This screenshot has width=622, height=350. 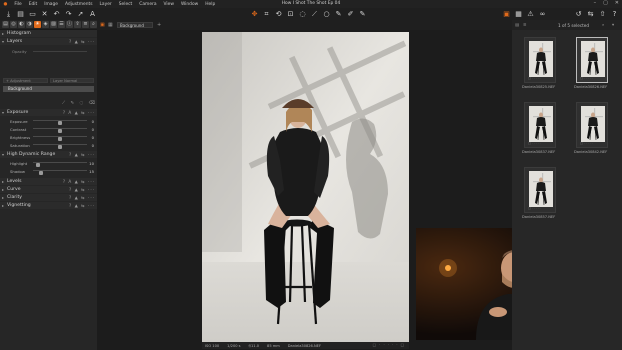 What do you see at coordinates (85, 24) in the screenshot?
I see `batch-tab-icon: ≡` at bounding box center [85, 24].